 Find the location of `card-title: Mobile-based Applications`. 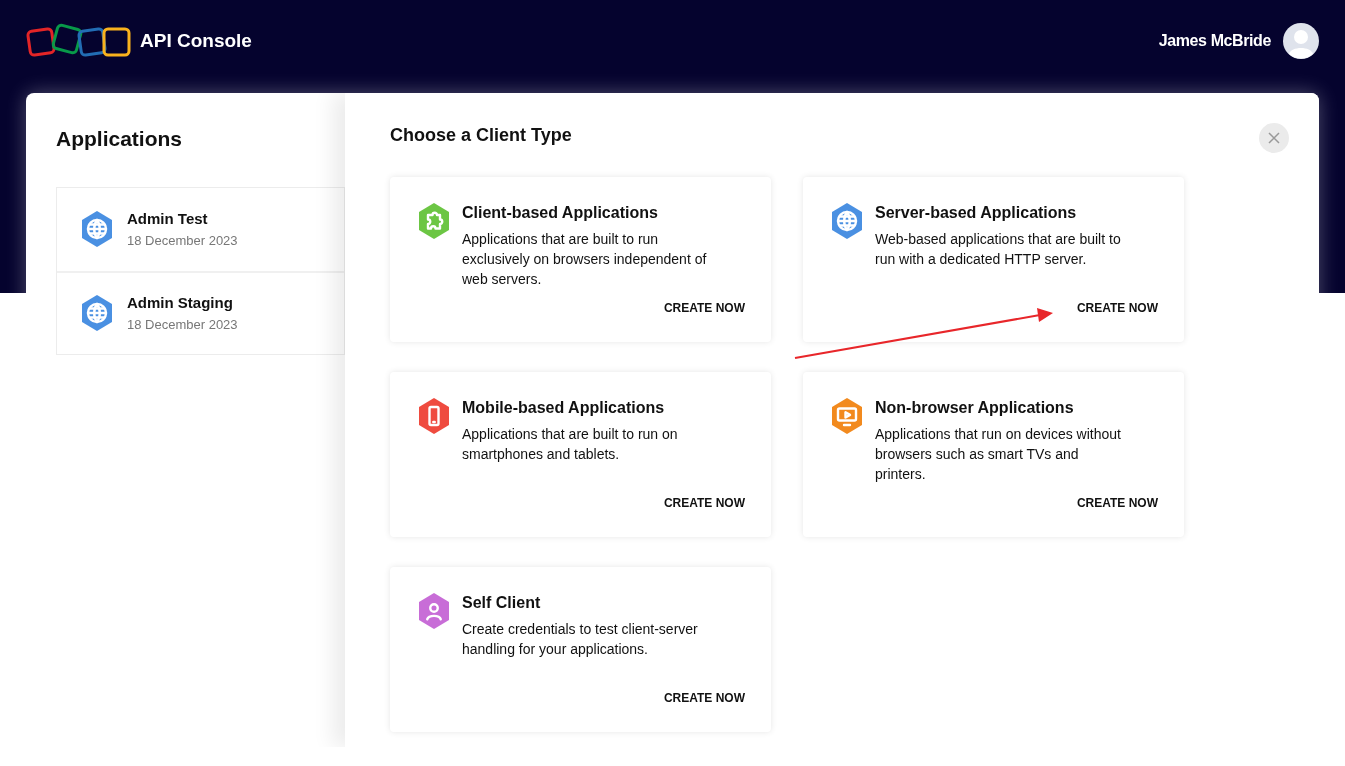

card-title: Mobile-based Applications is located at coordinates (564, 408).